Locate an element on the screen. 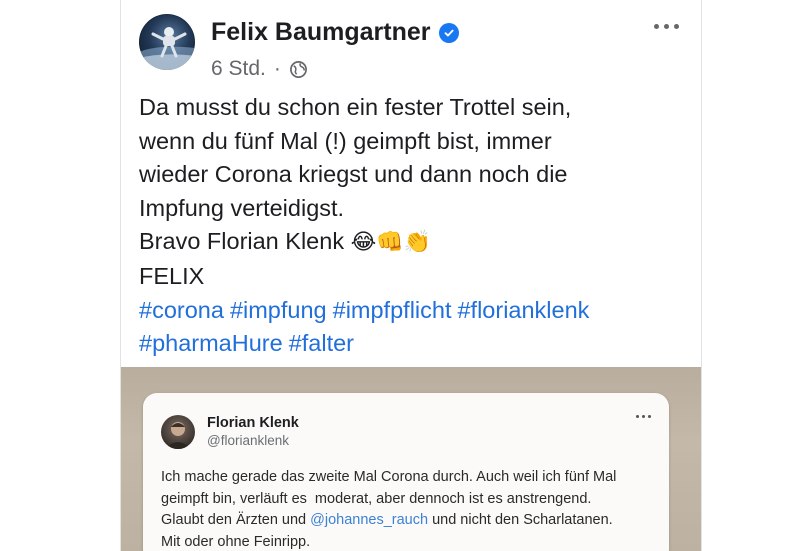 This screenshot has height=551, width=800. post-text-line: wieder Corona kriegst und dann noch die is located at coordinates (353, 174).